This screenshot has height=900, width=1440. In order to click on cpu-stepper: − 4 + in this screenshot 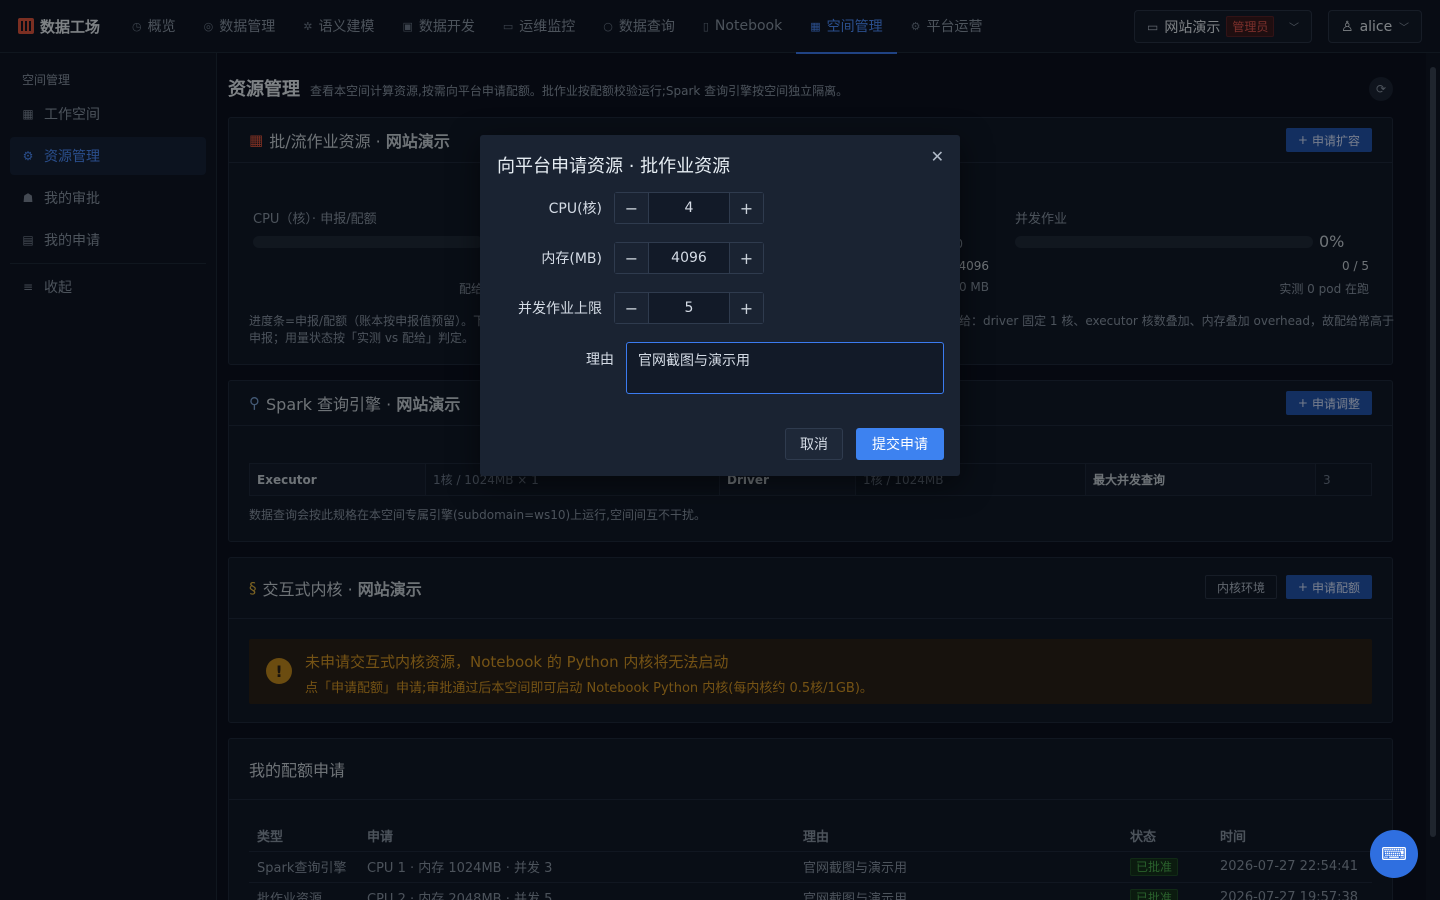, I will do `click(689, 208)`.